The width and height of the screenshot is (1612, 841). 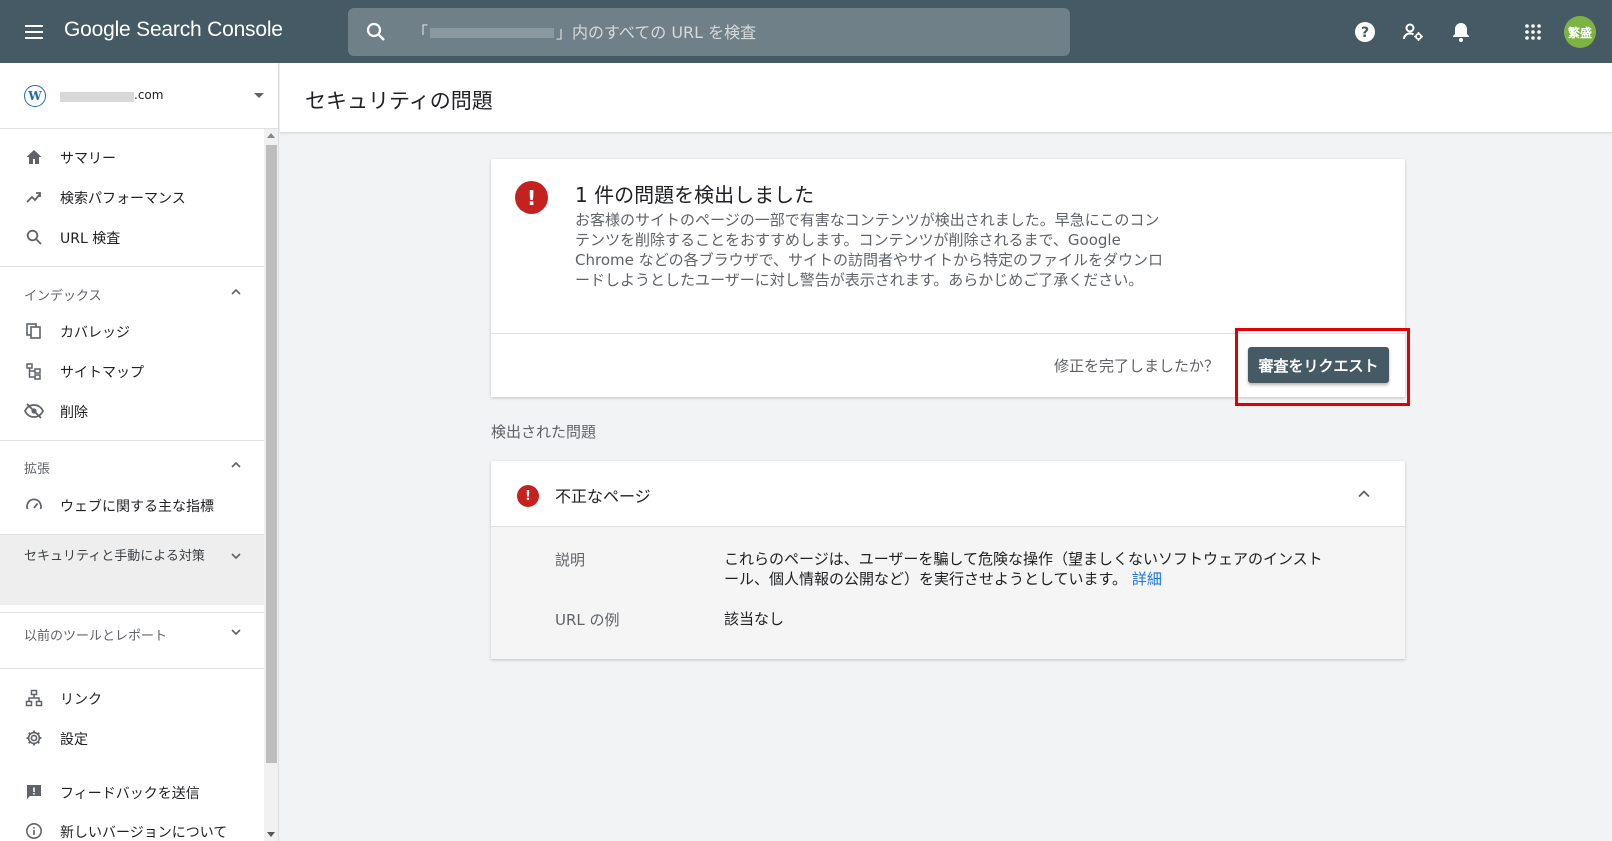 I want to click on sidebar-item-label: ウェブに関する主な指標, so click(x=137, y=507).